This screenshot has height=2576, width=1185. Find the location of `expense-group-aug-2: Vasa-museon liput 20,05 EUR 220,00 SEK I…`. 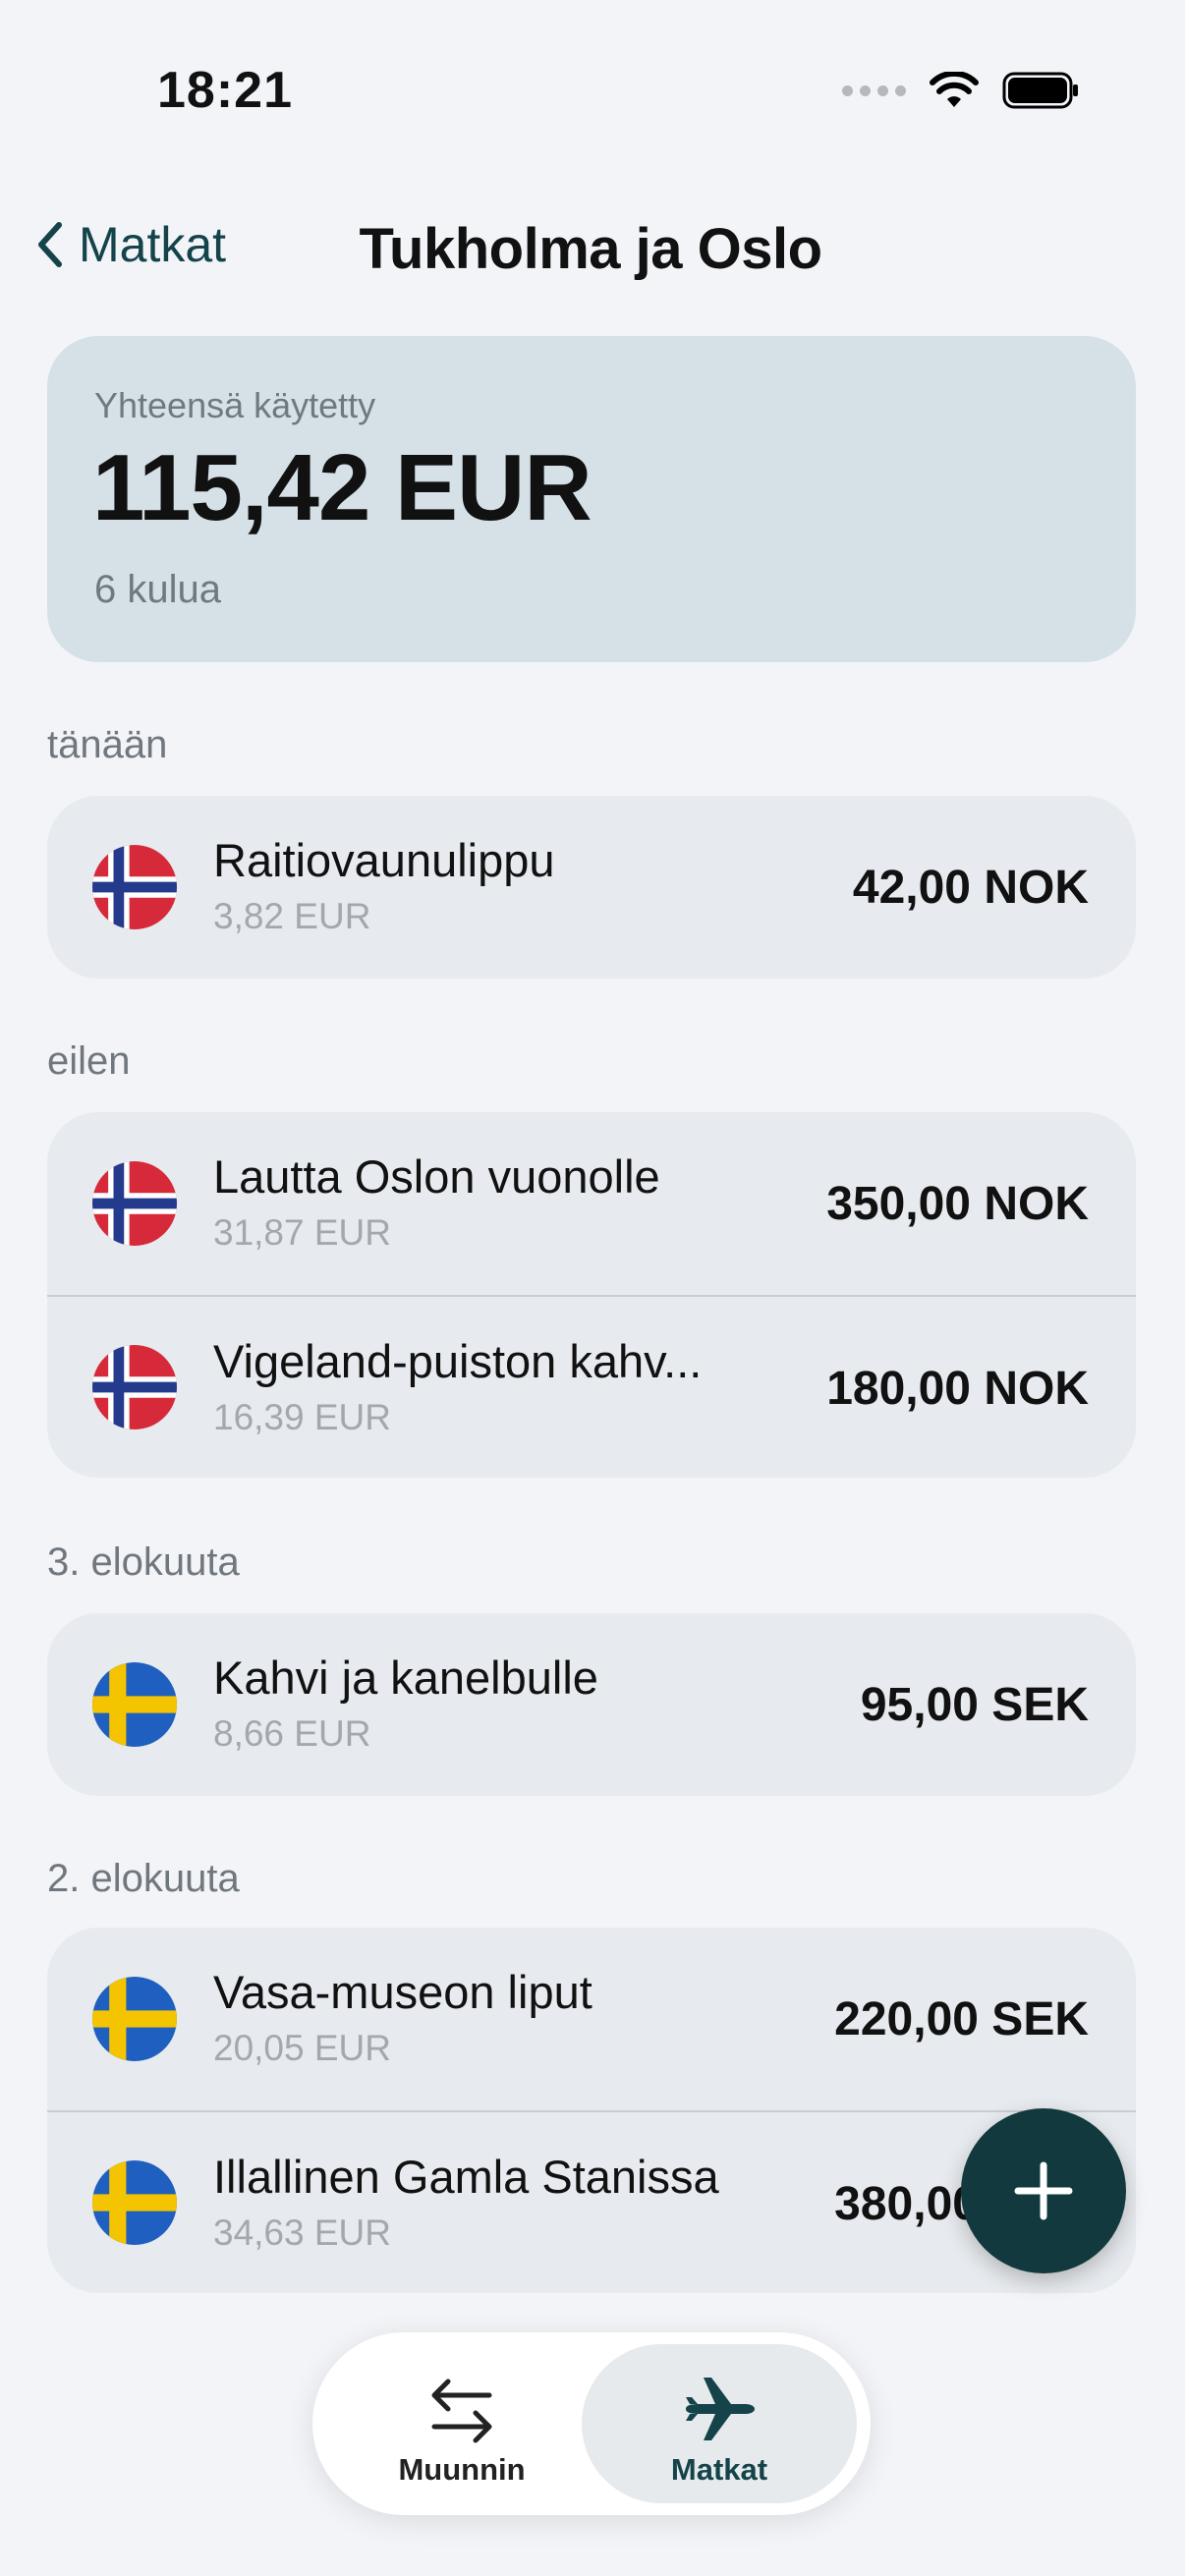

expense-group-aug-2: Vasa-museon liput 20,05 EUR 220,00 SEK I… is located at coordinates (592, 2110).